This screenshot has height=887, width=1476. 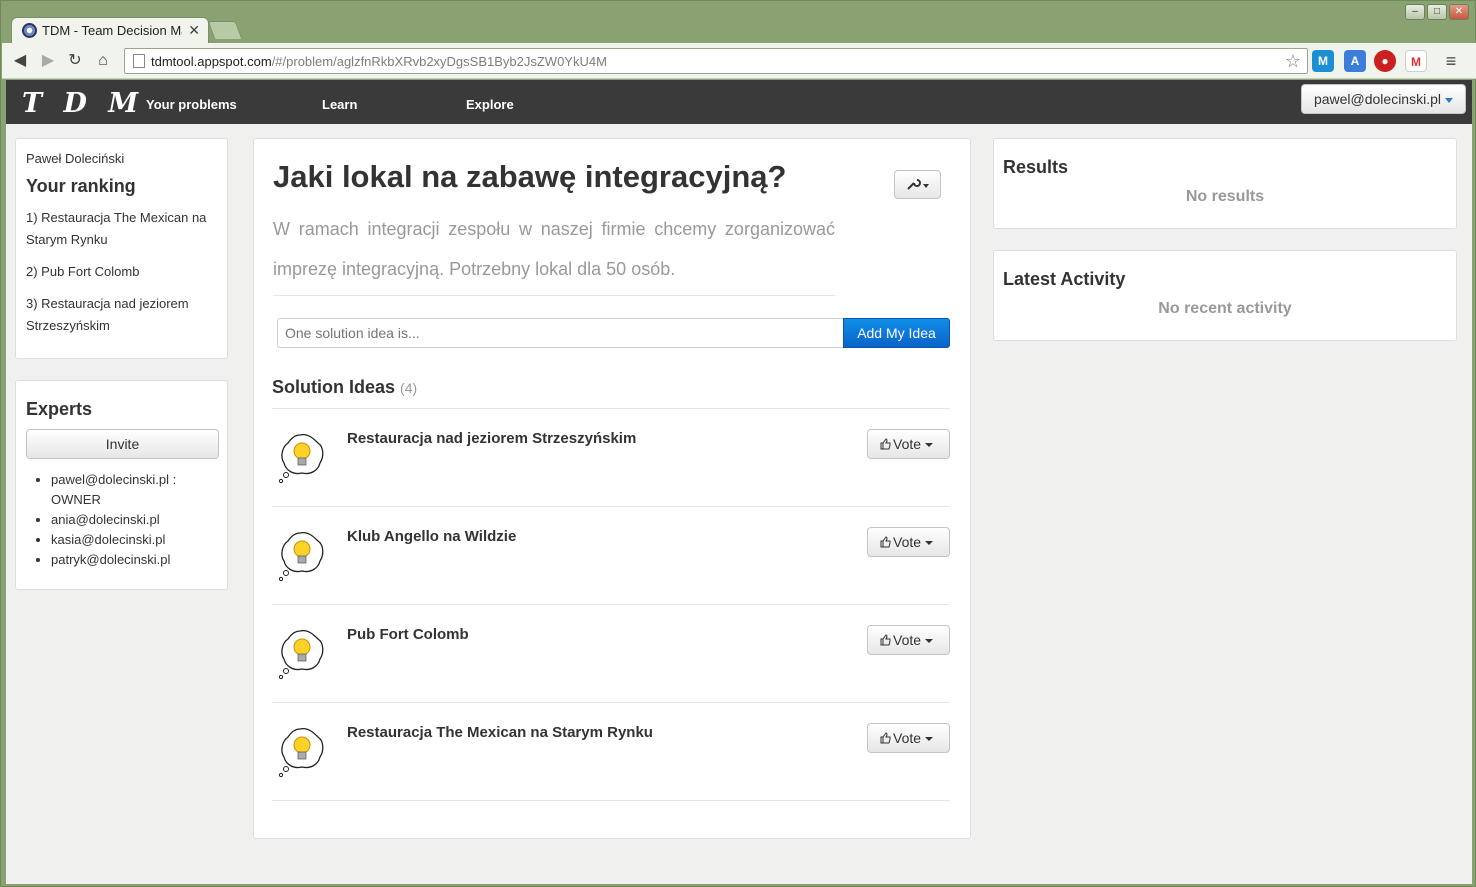 I want to click on activity-panel: Latest Activity No recent activity, so click(x=1225, y=295).